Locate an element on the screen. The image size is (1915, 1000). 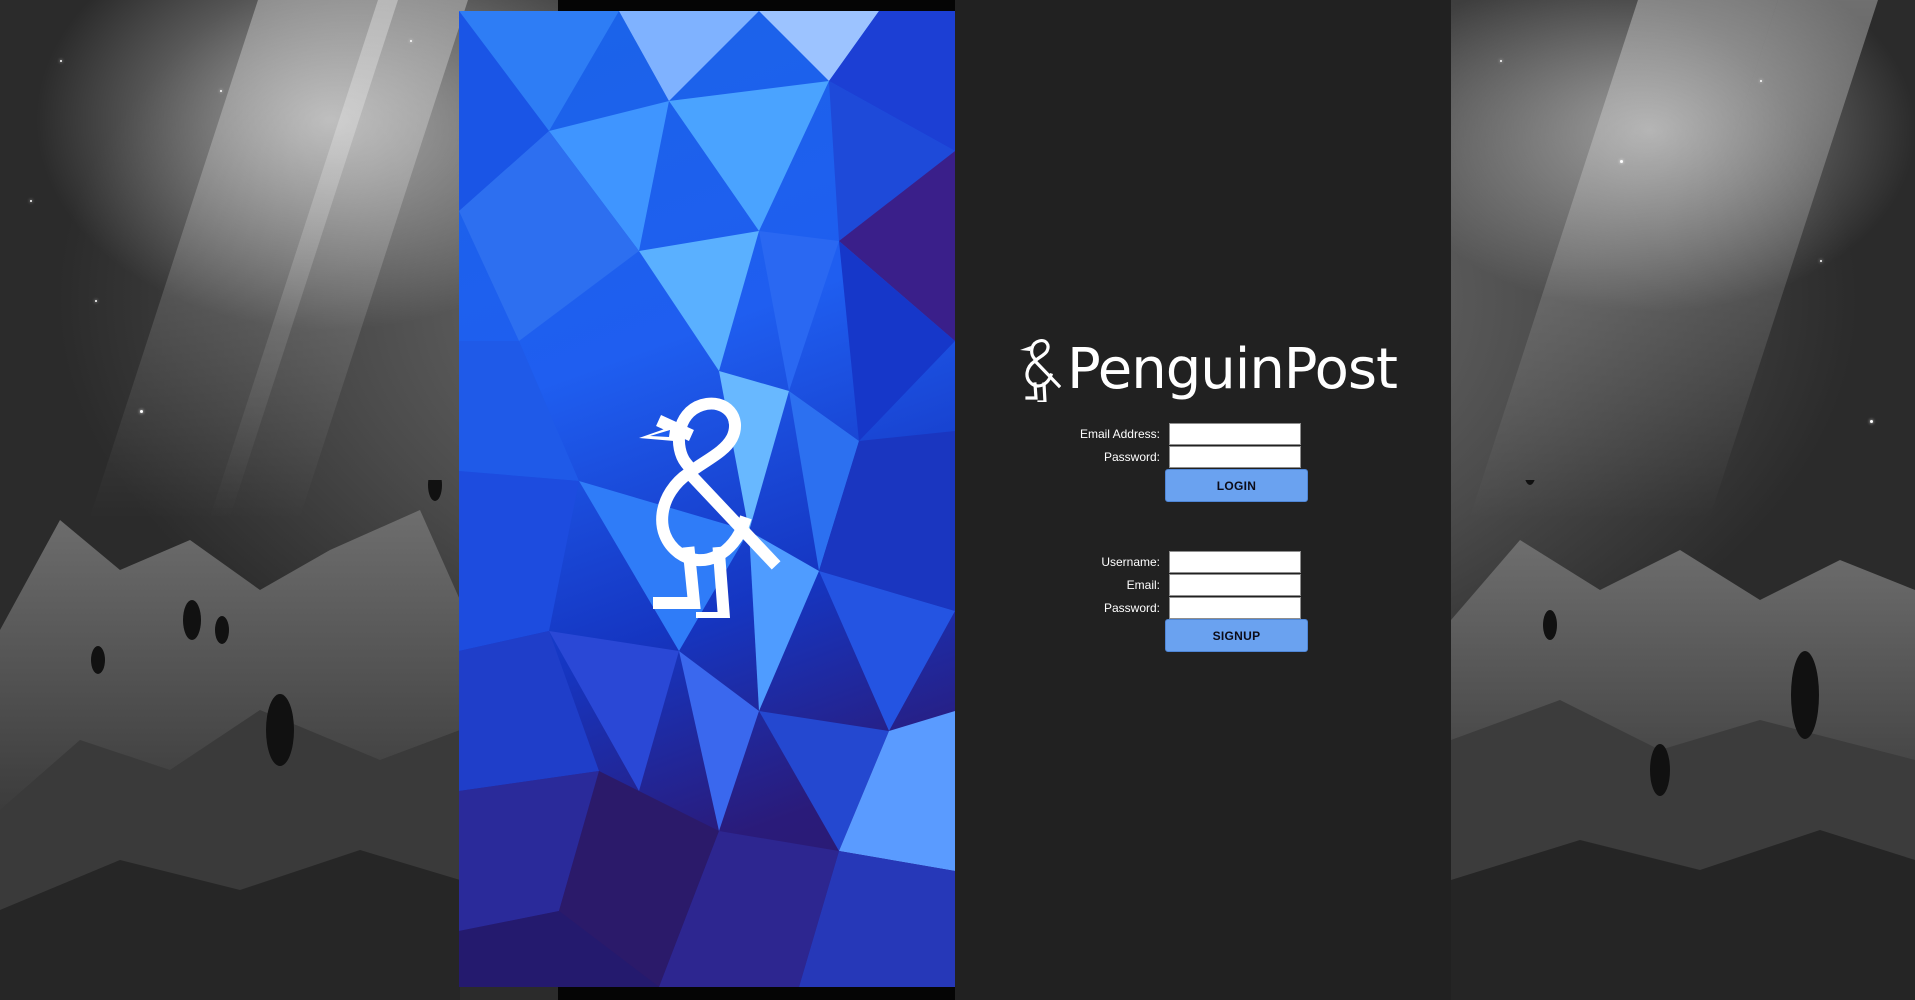
login-password-input is located at coordinates (1235, 457).